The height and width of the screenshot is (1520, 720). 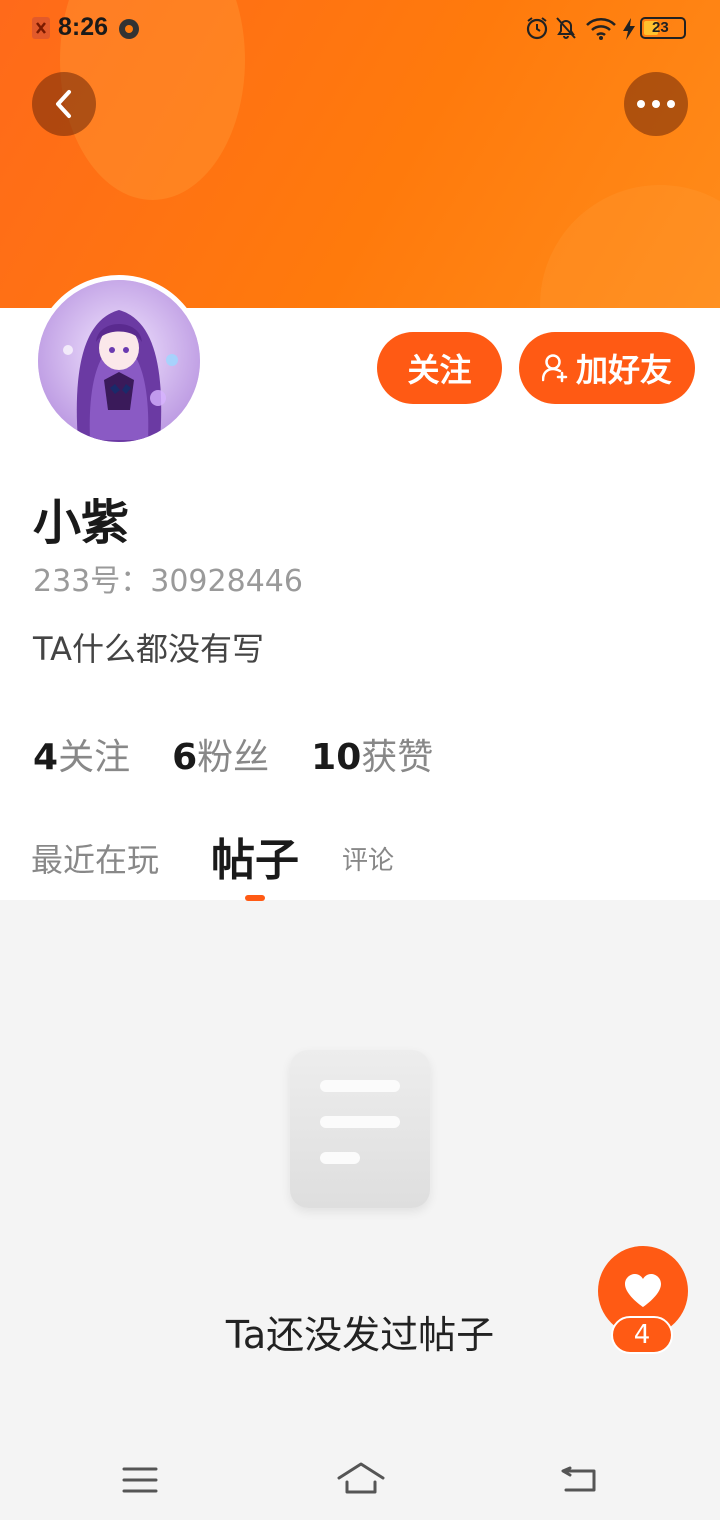 I want to click on battery-icon: 23, so click(x=663, y=28).